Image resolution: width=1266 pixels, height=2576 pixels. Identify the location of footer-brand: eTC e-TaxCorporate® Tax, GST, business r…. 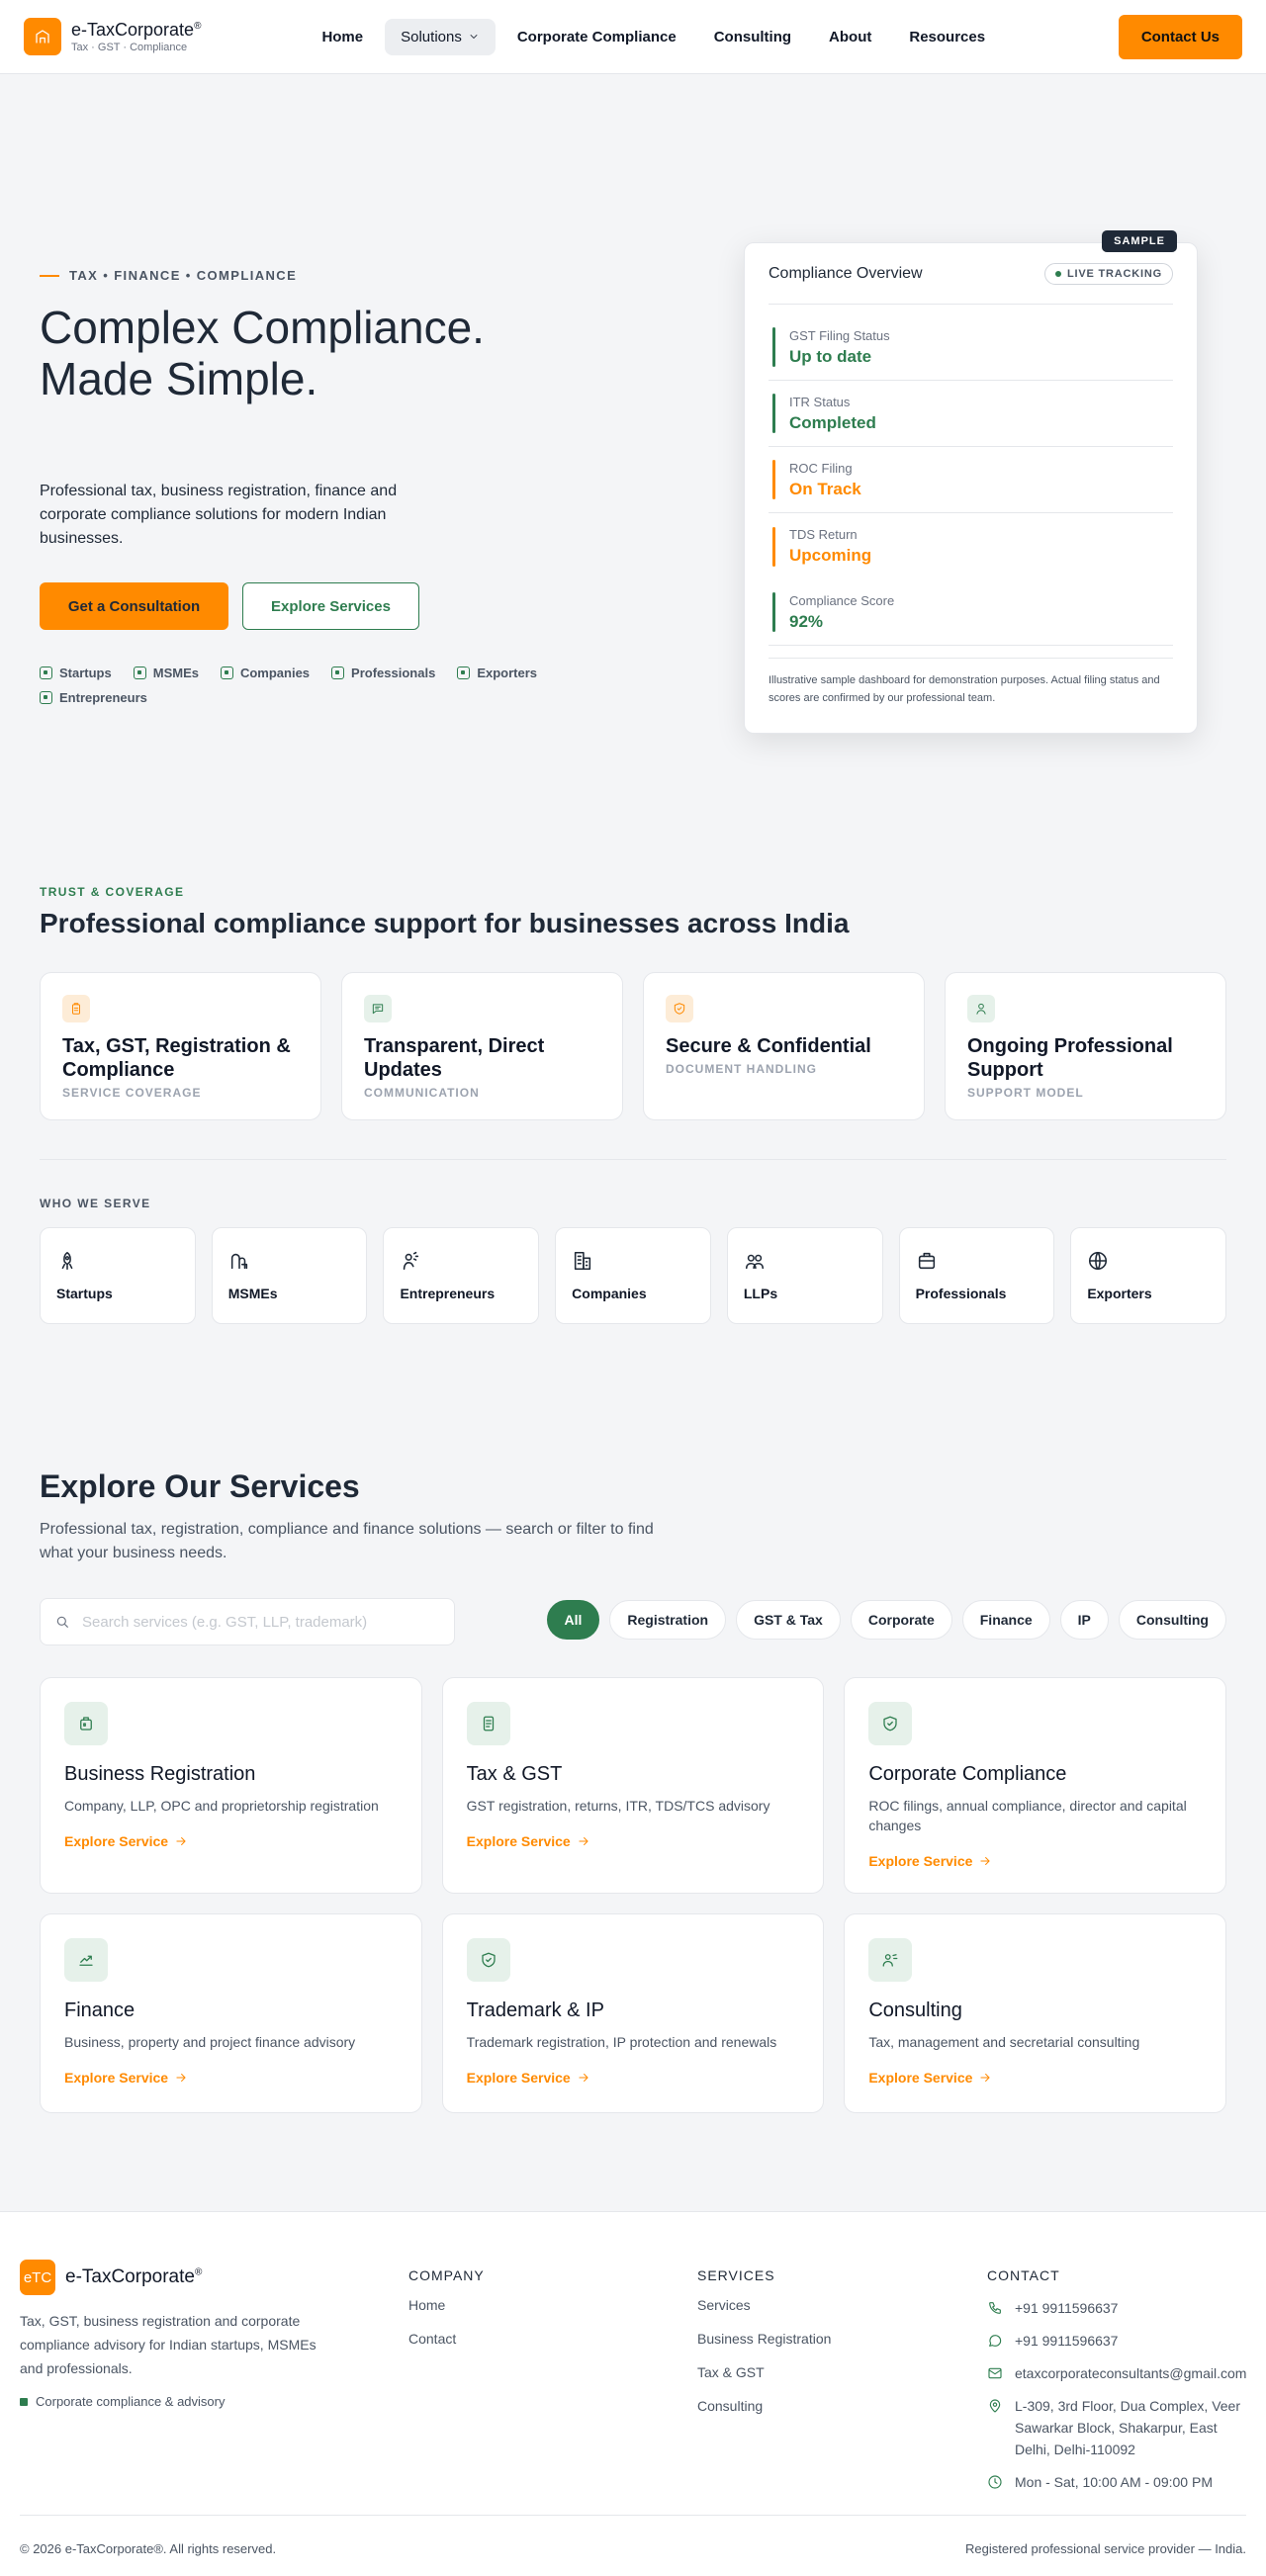
(178, 2334).